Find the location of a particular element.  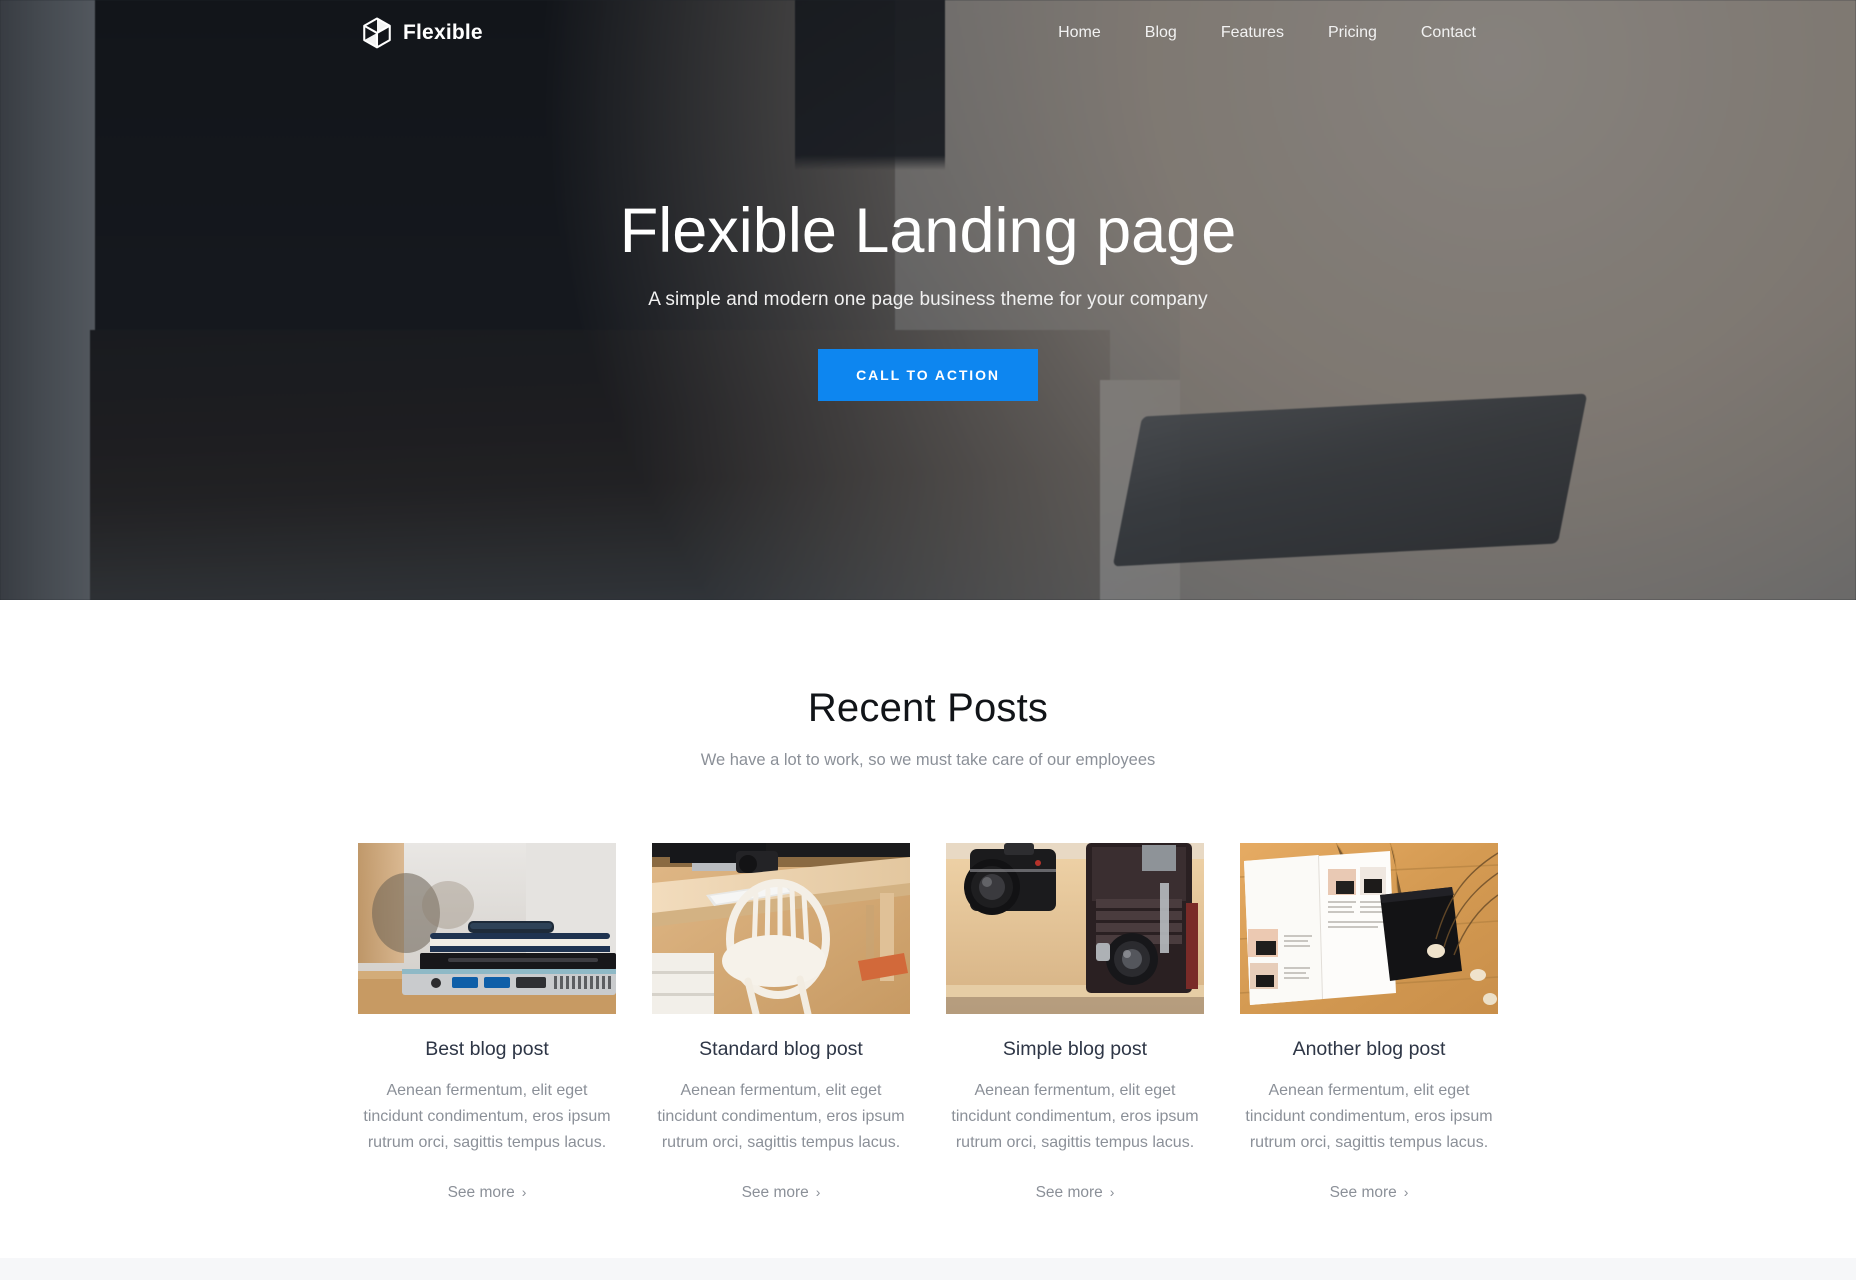

recent-posts-title: Recent Posts is located at coordinates (928, 708).